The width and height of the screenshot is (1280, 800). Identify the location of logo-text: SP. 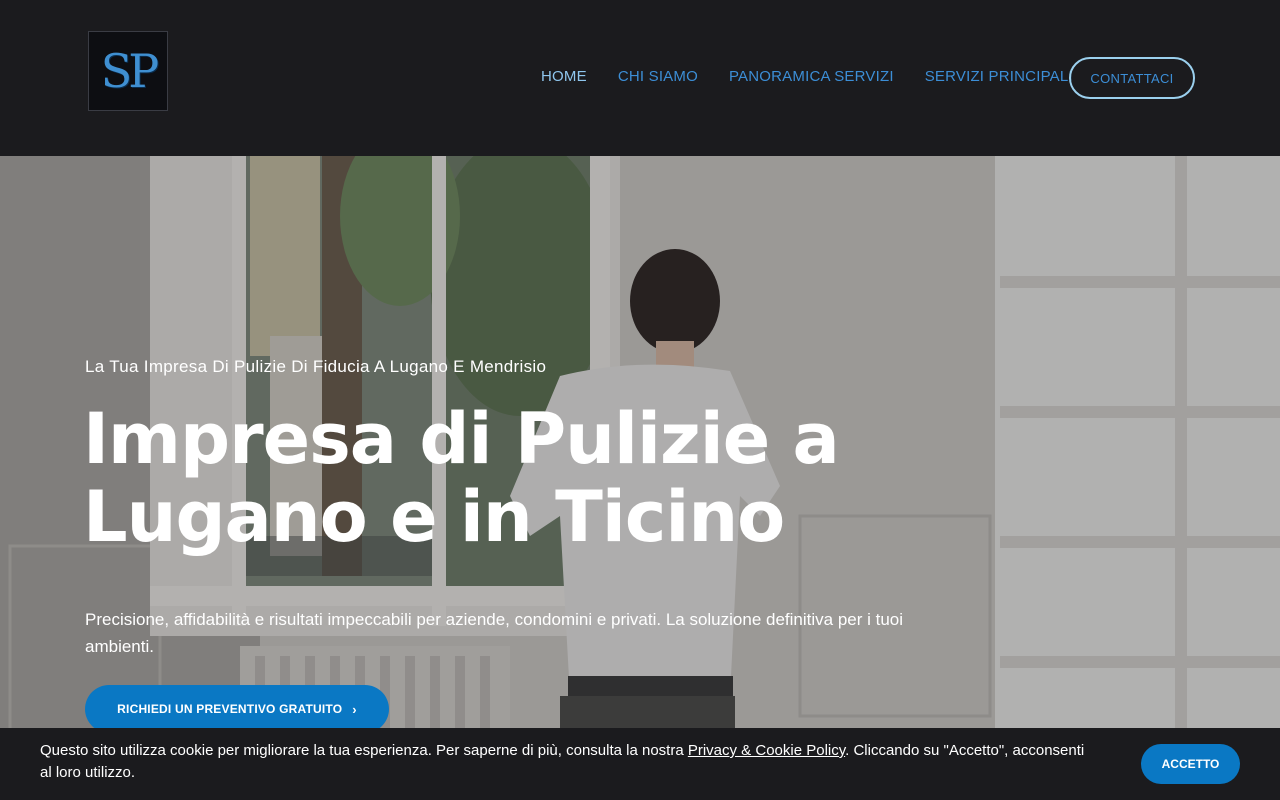
(130, 71).